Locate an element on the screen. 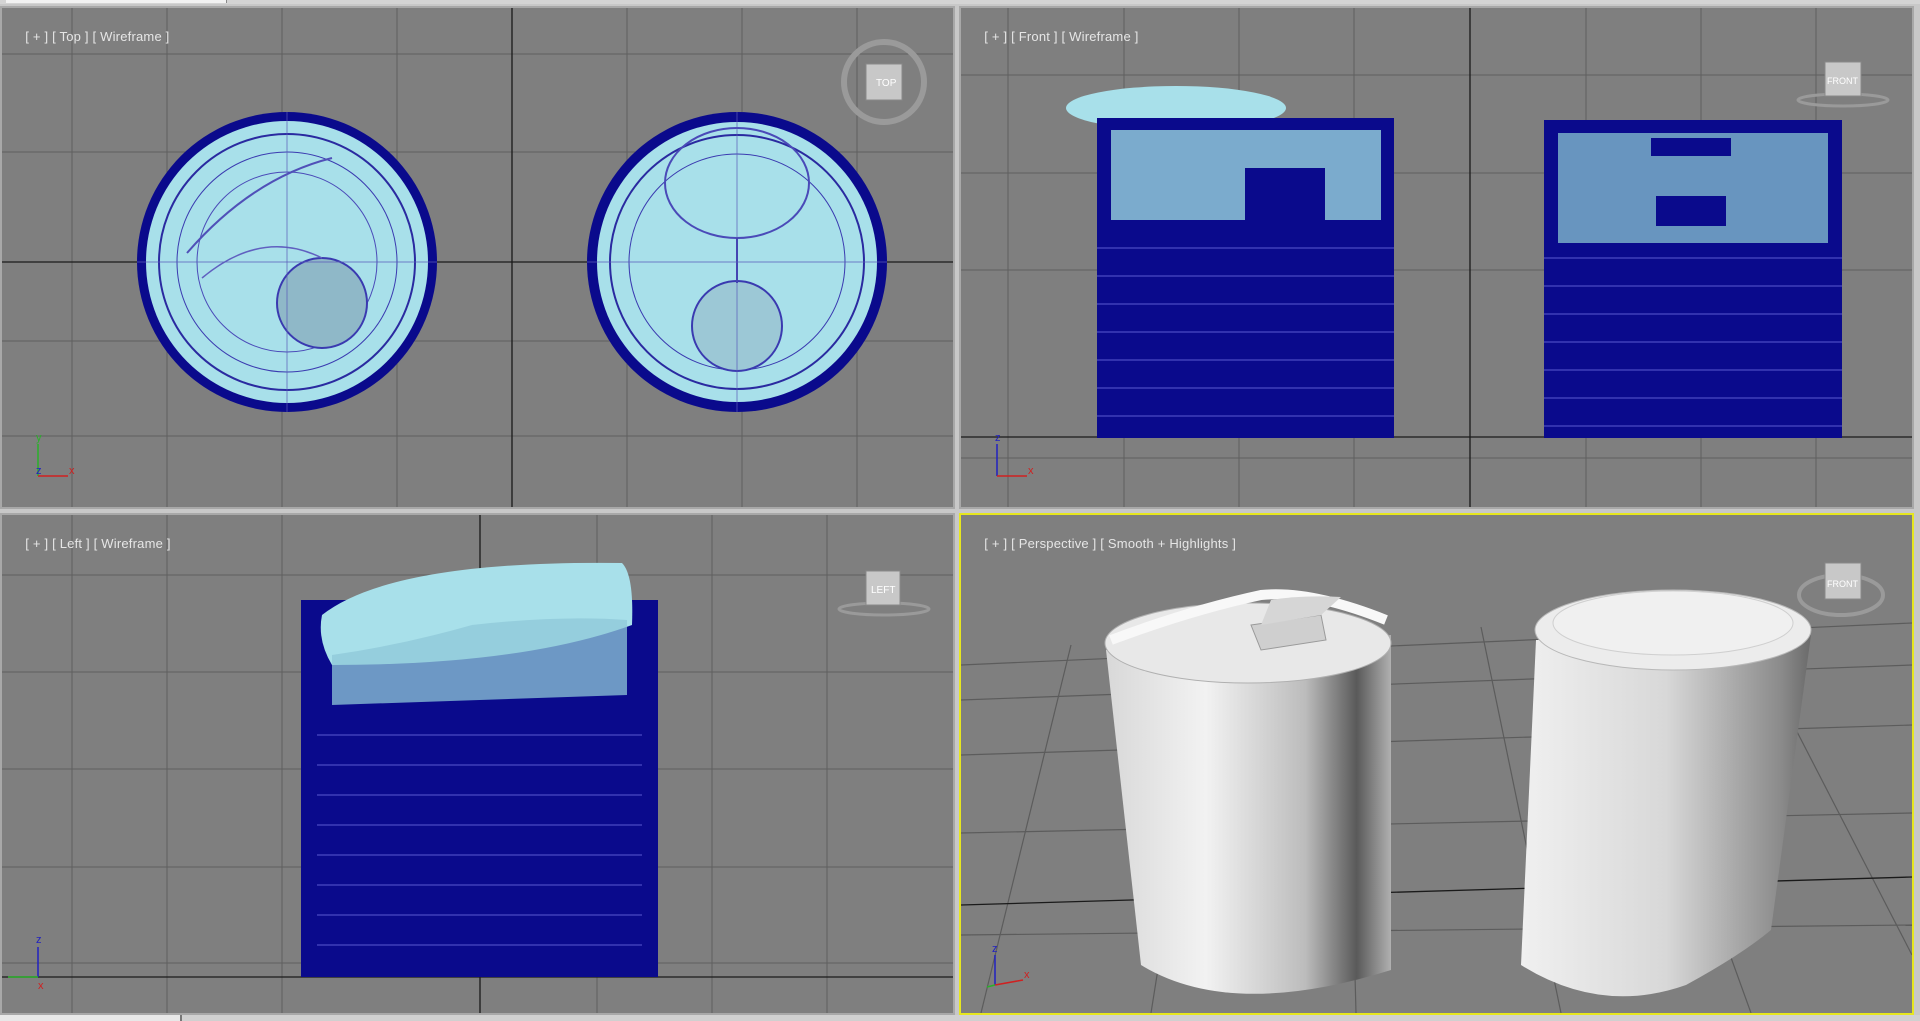  viewcube-top-label: TOP is located at coordinates (886, 83).